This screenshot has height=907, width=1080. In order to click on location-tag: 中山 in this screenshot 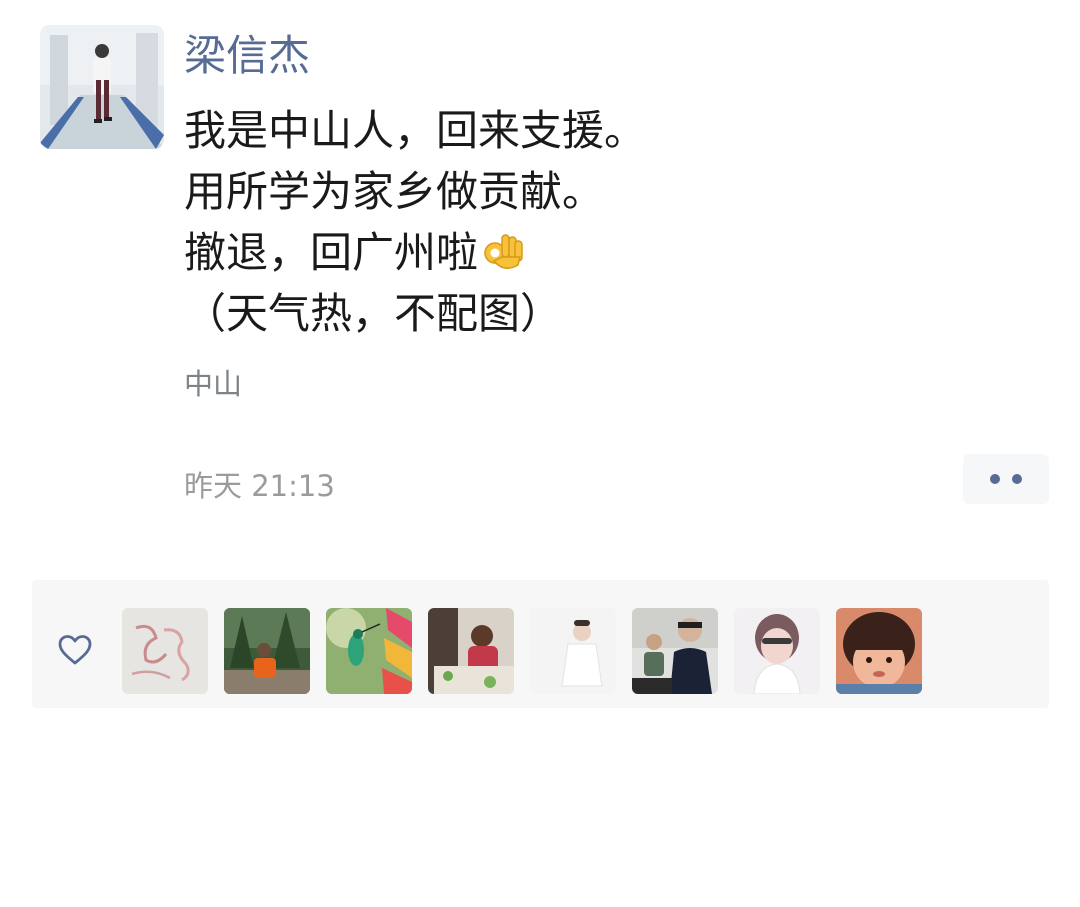, I will do `click(213, 384)`.